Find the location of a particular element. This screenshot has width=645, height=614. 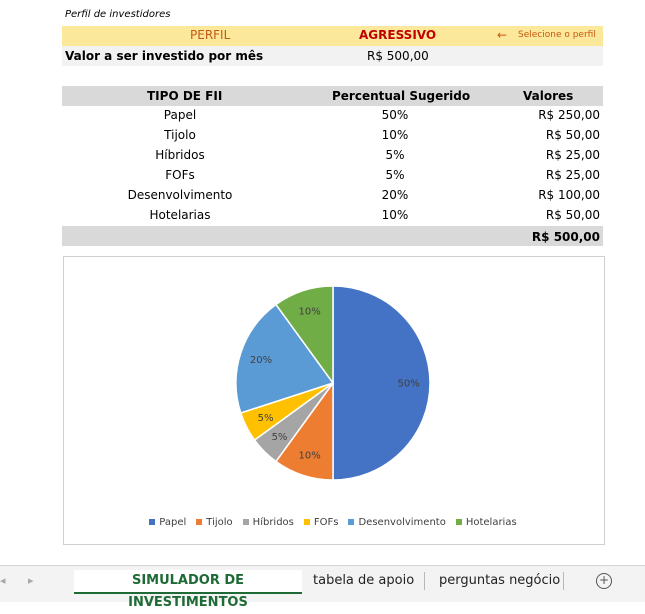

legend-label: Desenvolvimento is located at coordinates (402, 522).